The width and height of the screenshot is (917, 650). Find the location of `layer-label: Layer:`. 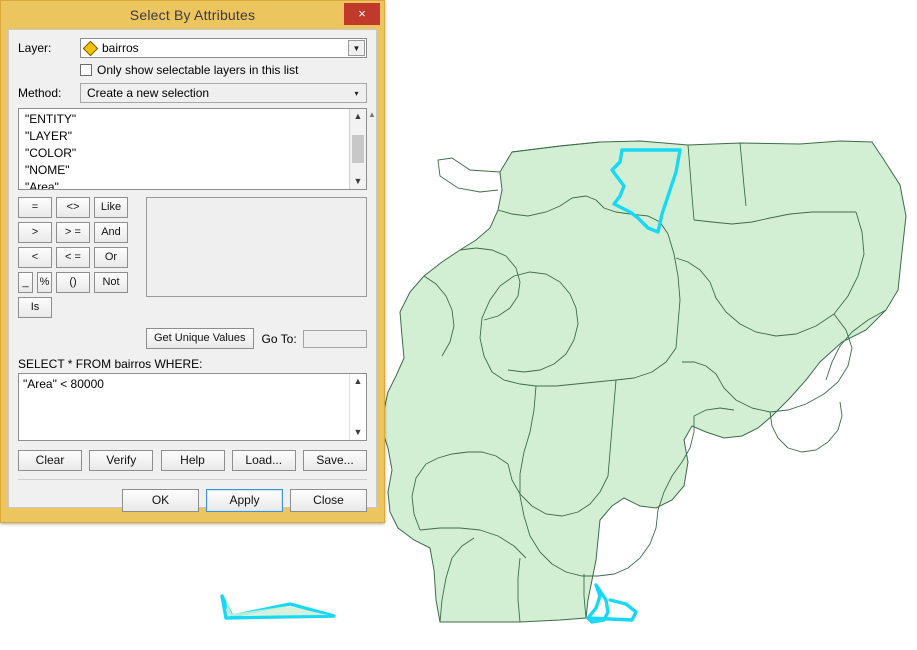

layer-label: Layer: is located at coordinates (35, 48).